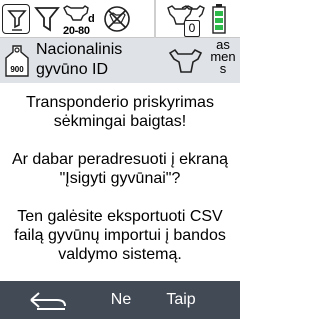 The height and width of the screenshot is (319, 320). I want to click on battery-indicator, so click(219, 19).